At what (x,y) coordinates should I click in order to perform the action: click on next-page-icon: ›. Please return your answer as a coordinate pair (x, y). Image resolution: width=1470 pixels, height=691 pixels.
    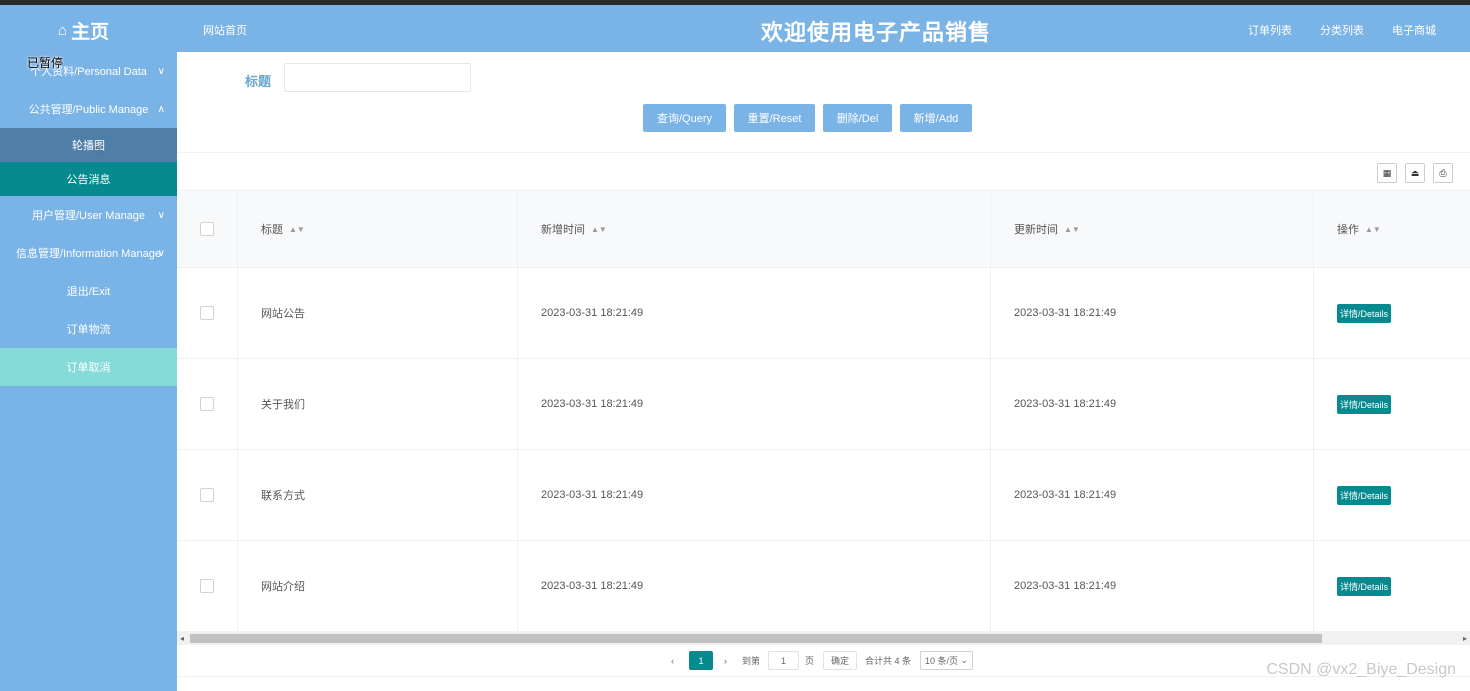
    Looking at the image, I should click on (725, 660).